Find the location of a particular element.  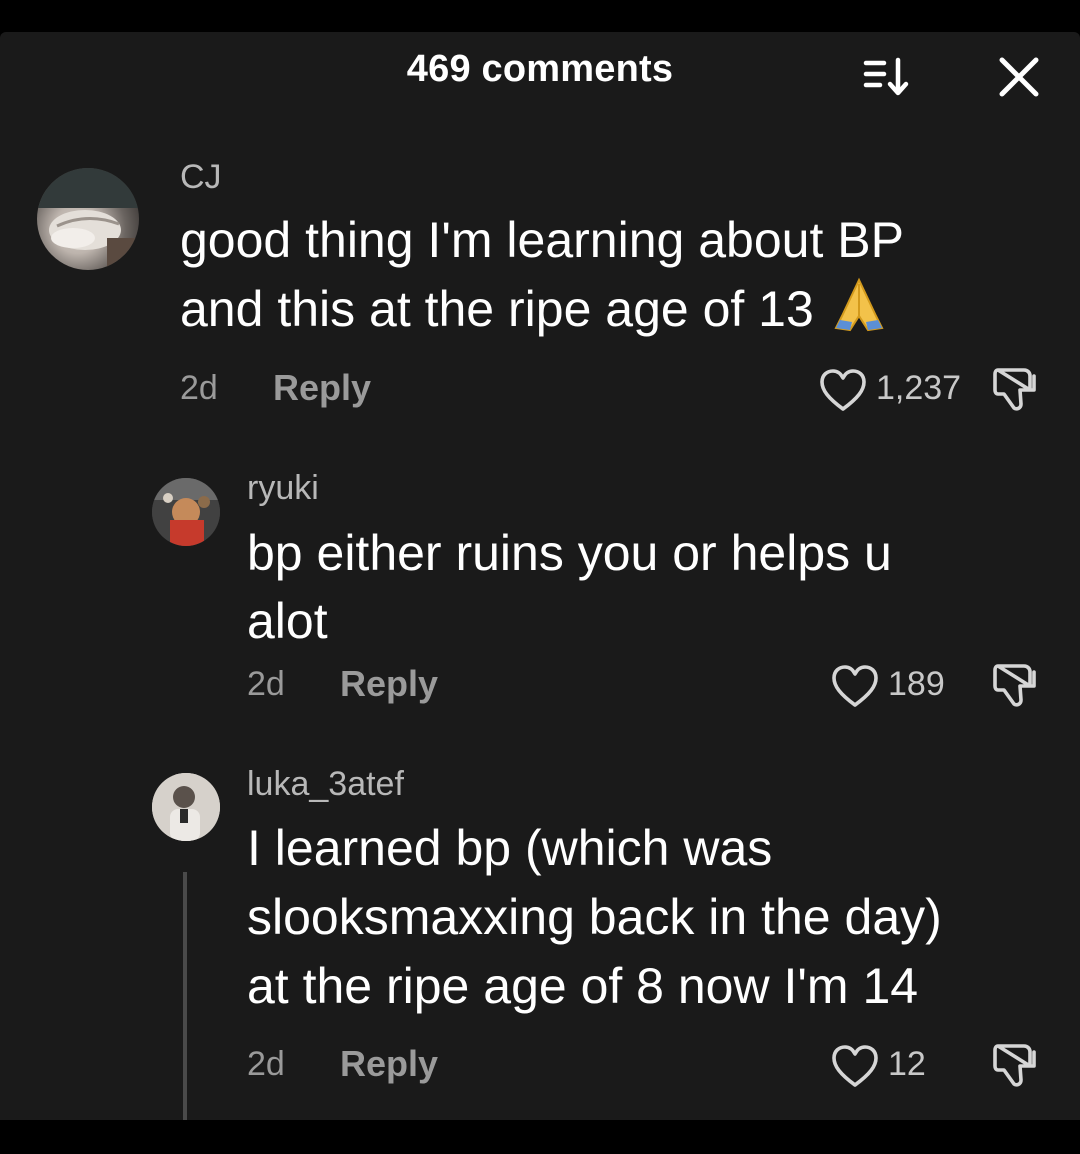

bottom-bar is located at coordinates (540, 1137).